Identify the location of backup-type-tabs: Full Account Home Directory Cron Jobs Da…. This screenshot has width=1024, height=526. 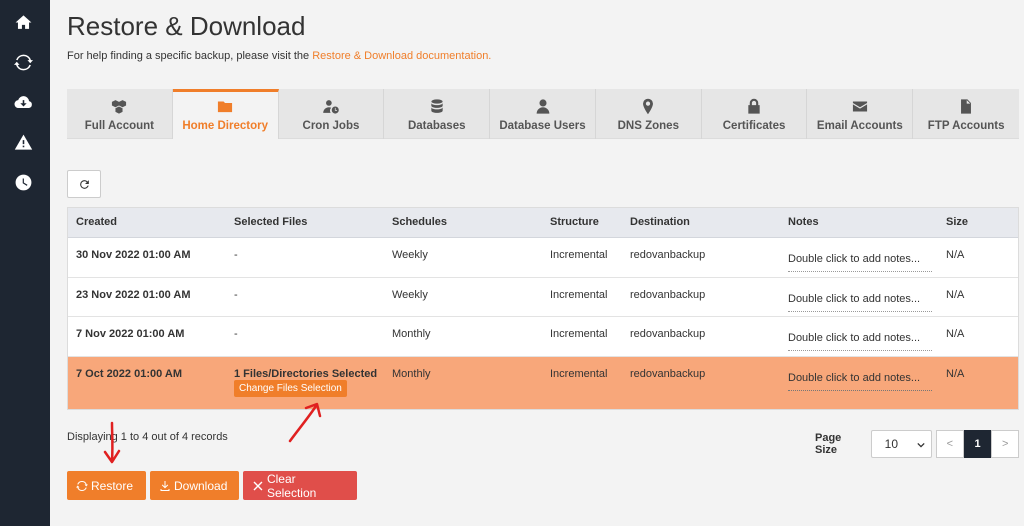
(543, 114).